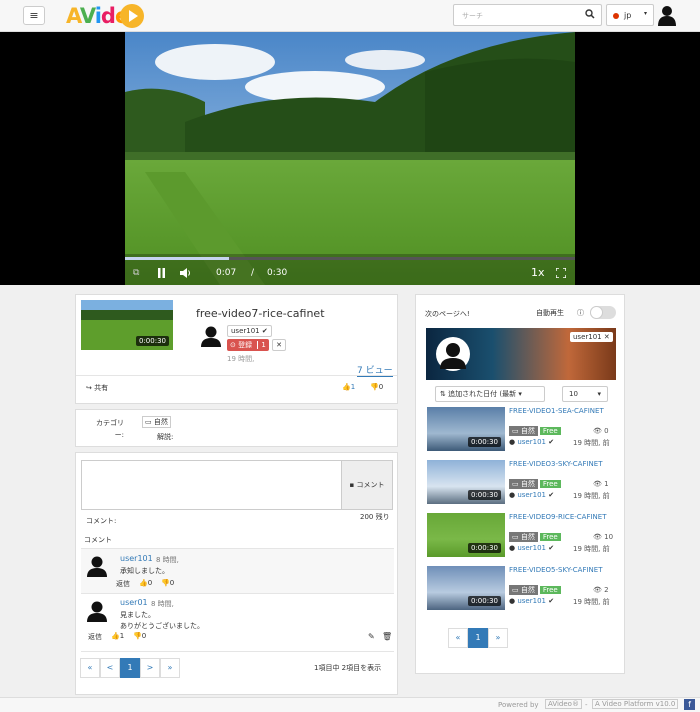 The image size is (700, 712). Describe the element at coordinates (667, 15) in the screenshot. I see `user-icon` at that location.